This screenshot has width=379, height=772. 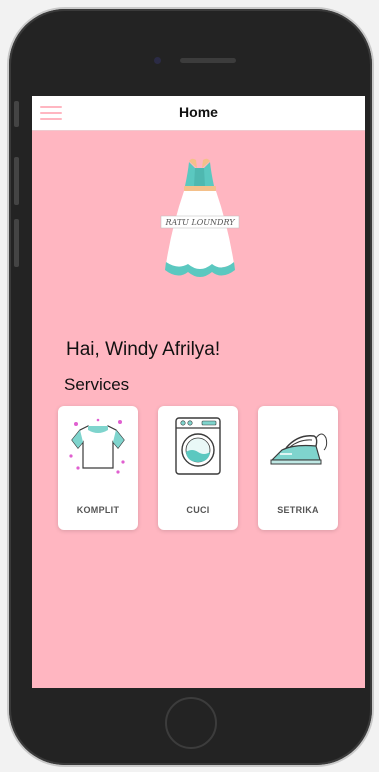 I want to click on top-app-bar: Home, so click(x=198, y=113).